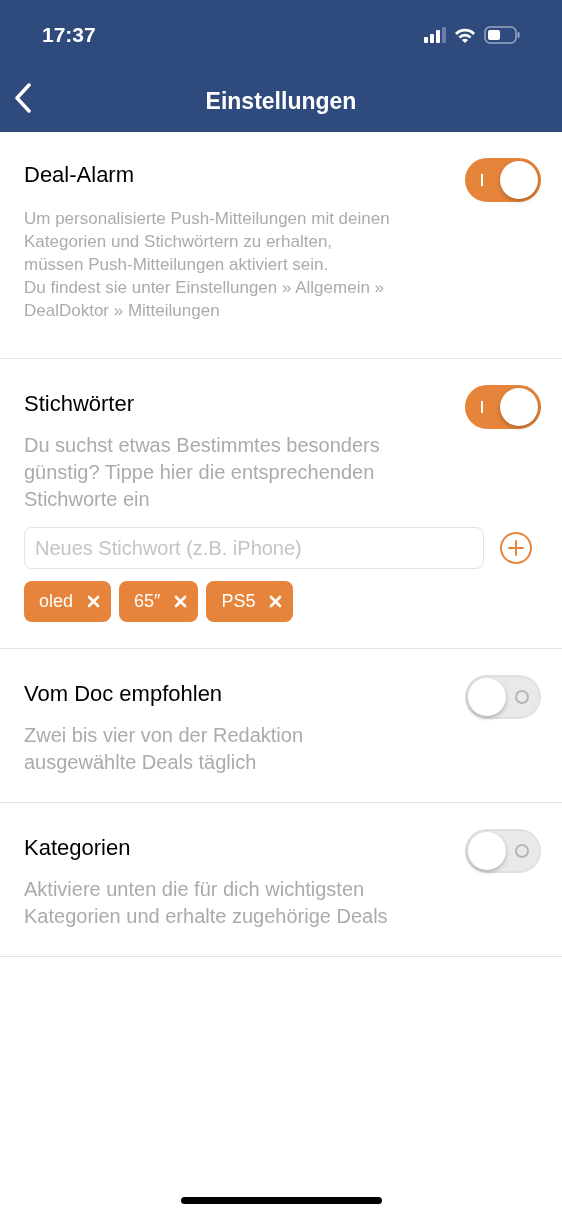 The width and height of the screenshot is (562, 1217). I want to click on section-title: Vom Doc empfohlen, so click(124, 694).